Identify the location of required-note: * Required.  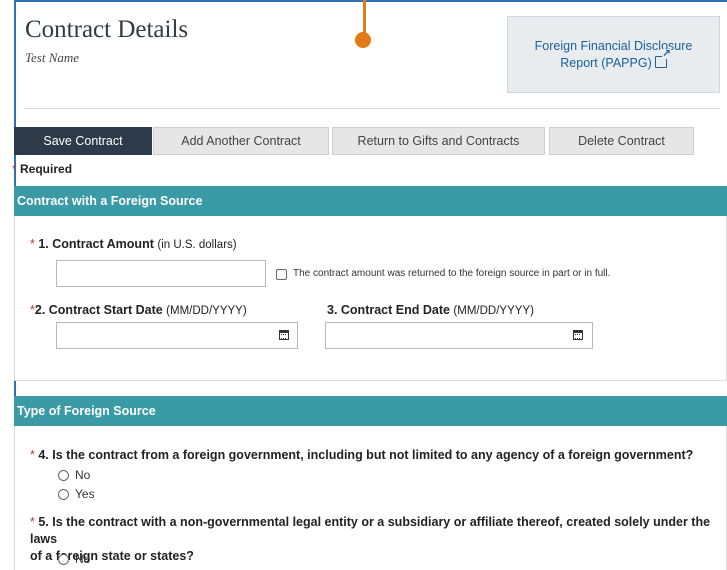
(42, 169).